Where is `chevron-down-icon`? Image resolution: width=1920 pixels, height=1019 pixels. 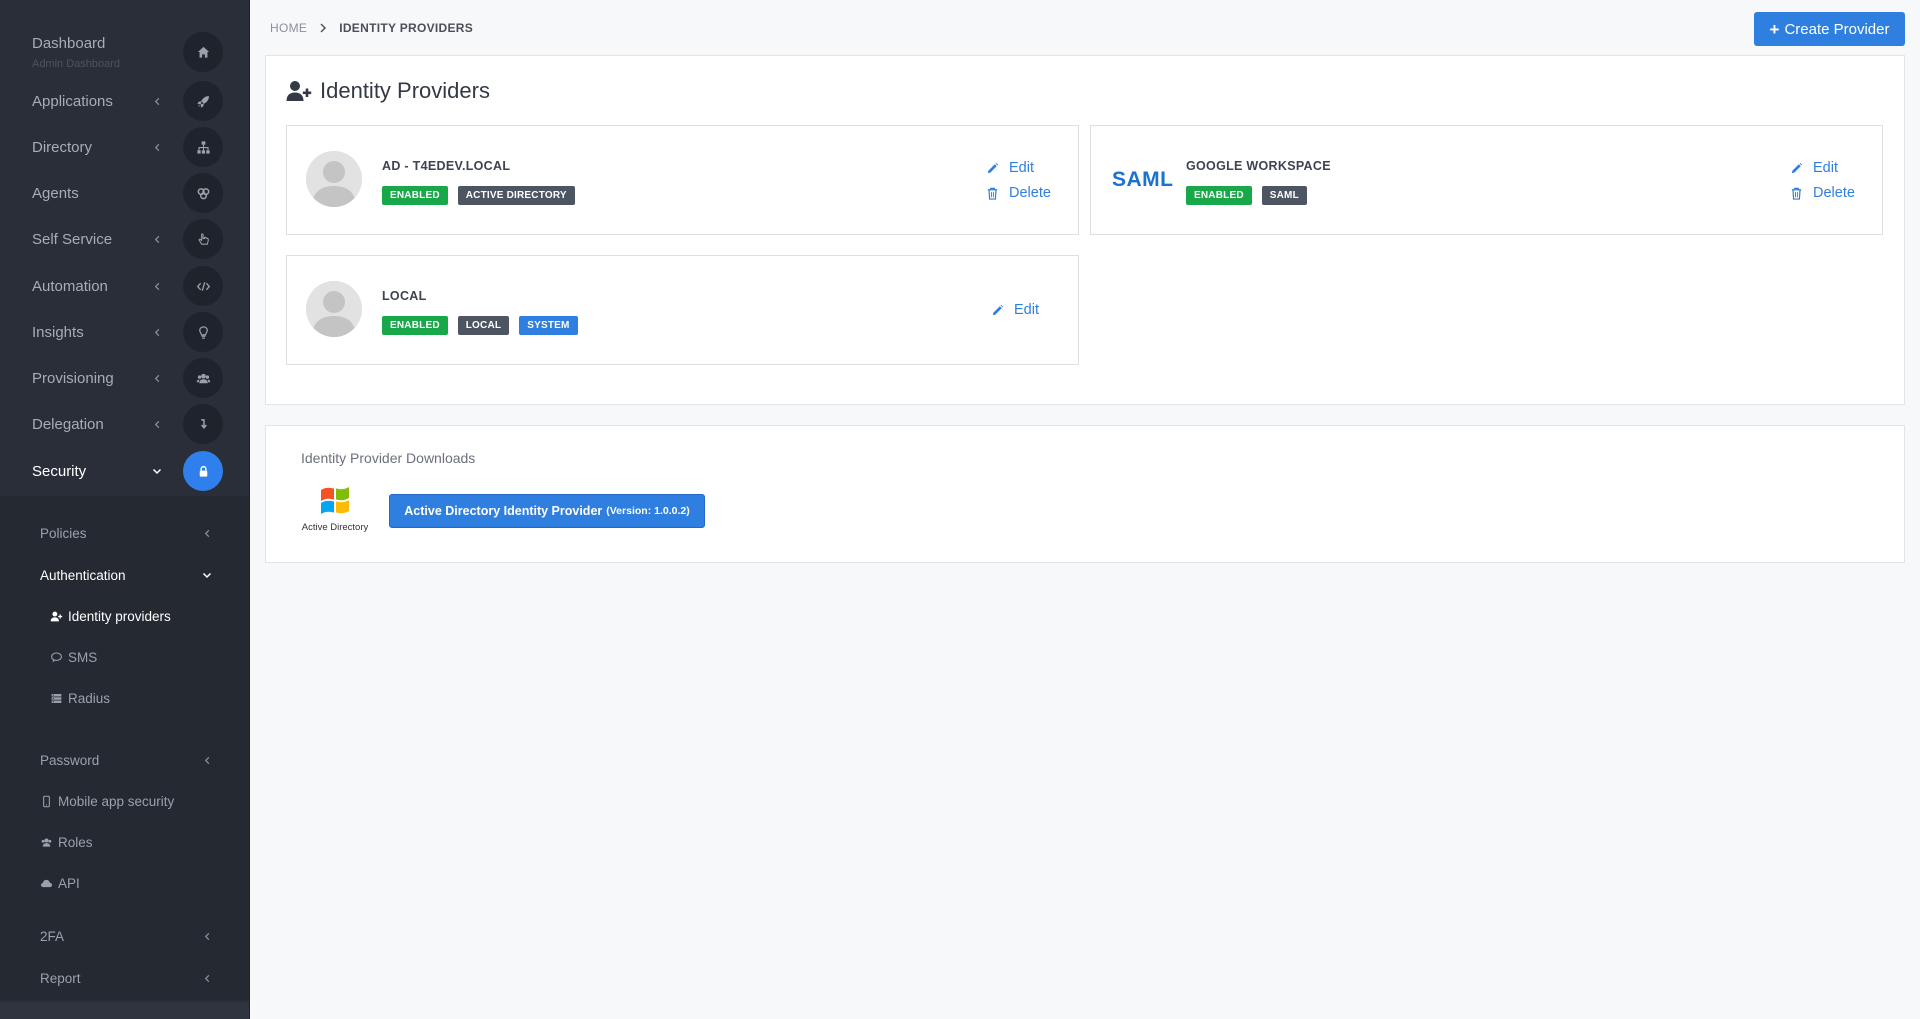
chevron-down-icon is located at coordinates (157, 471).